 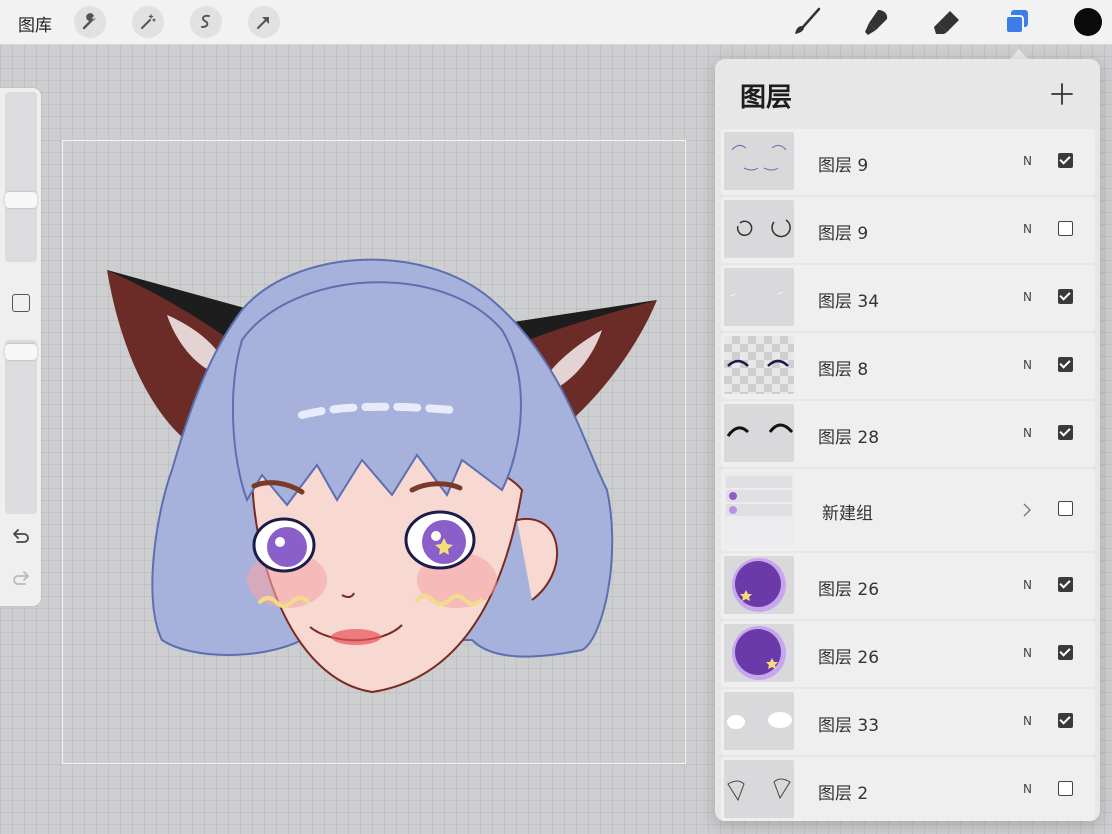 What do you see at coordinates (843, 370) in the screenshot?
I see `layer-name: 图层 8` at bounding box center [843, 370].